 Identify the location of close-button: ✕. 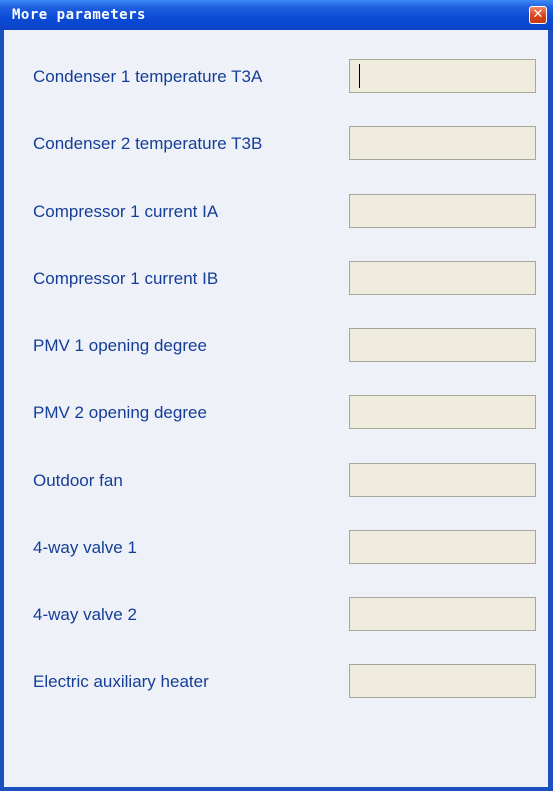
(538, 15).